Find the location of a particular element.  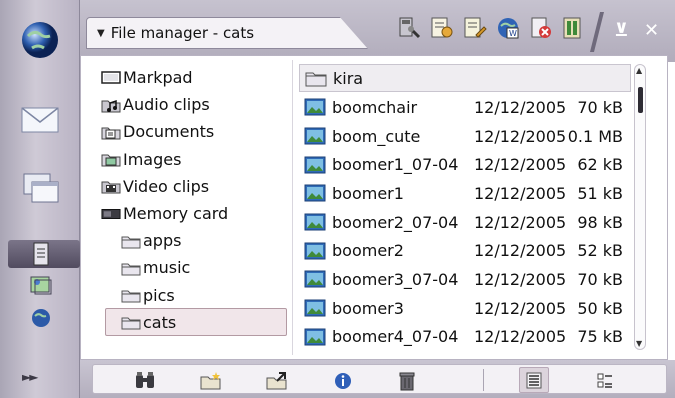

tree-item-audio-clips: Audio clips is located at coordinates (196, 104).